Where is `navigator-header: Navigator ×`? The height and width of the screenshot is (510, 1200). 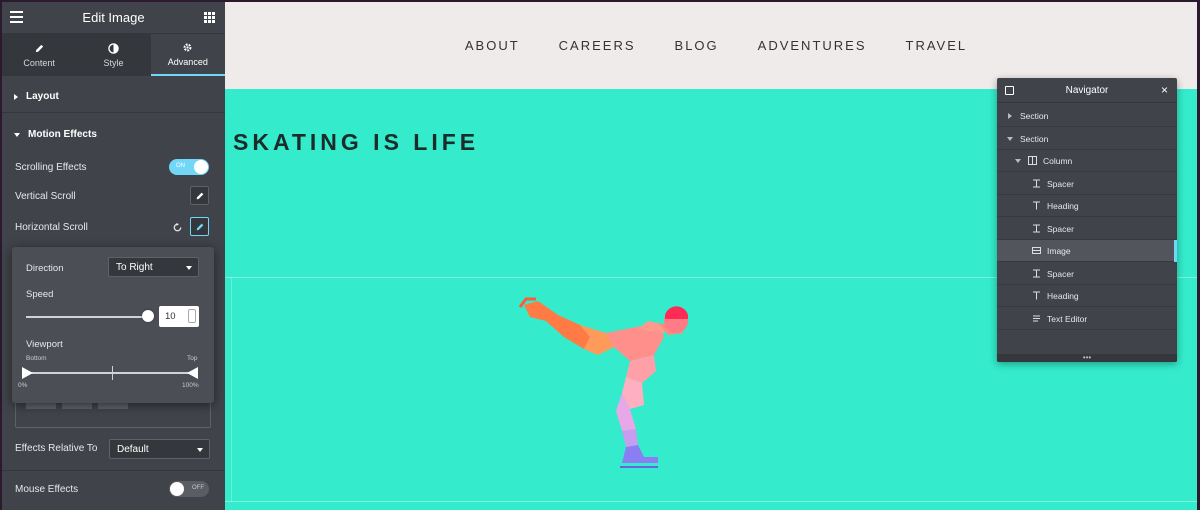 navigator-header: Navigator × is located at coordinates (1087, 90).